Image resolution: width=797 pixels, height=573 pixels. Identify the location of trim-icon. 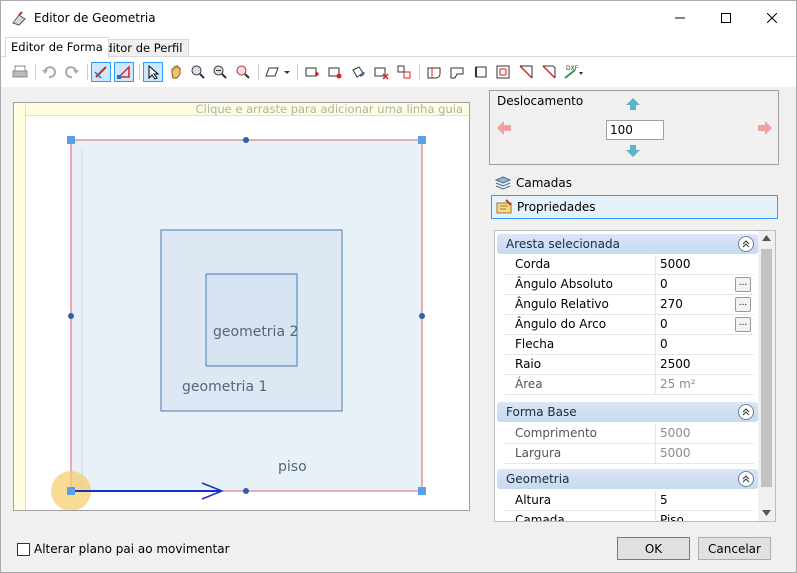
(549, 72).